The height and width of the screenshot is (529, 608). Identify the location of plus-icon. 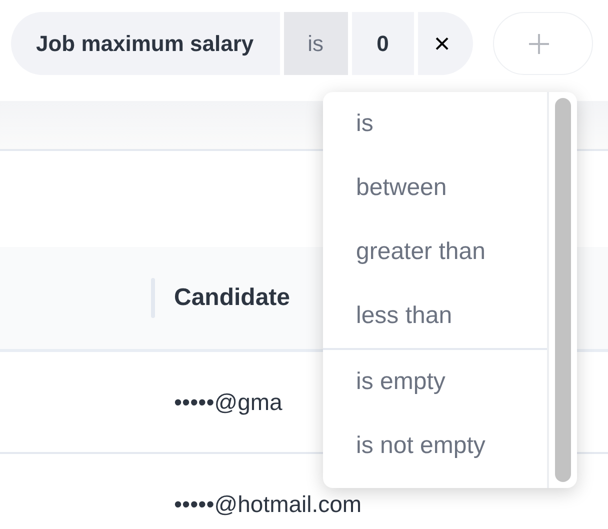
(539, 43).